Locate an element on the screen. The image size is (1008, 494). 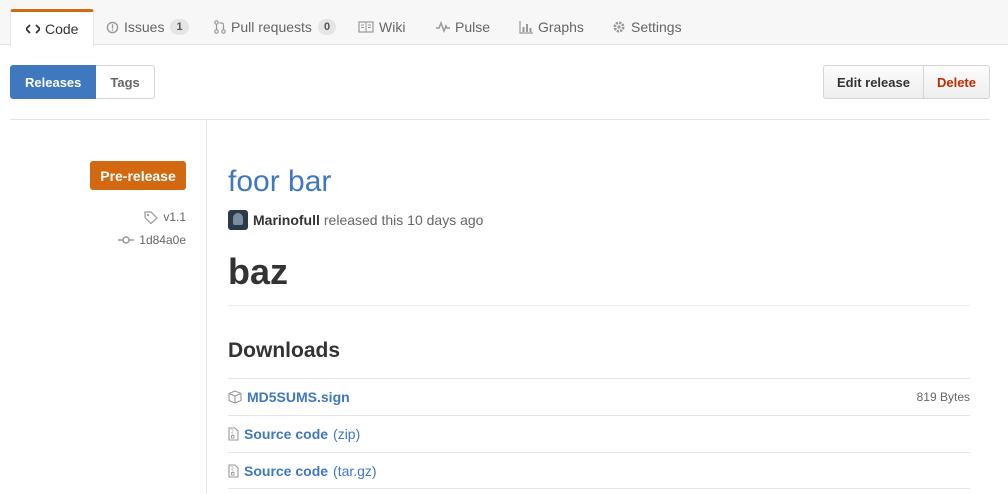
issue-icon is located at coordinates (112, 27).